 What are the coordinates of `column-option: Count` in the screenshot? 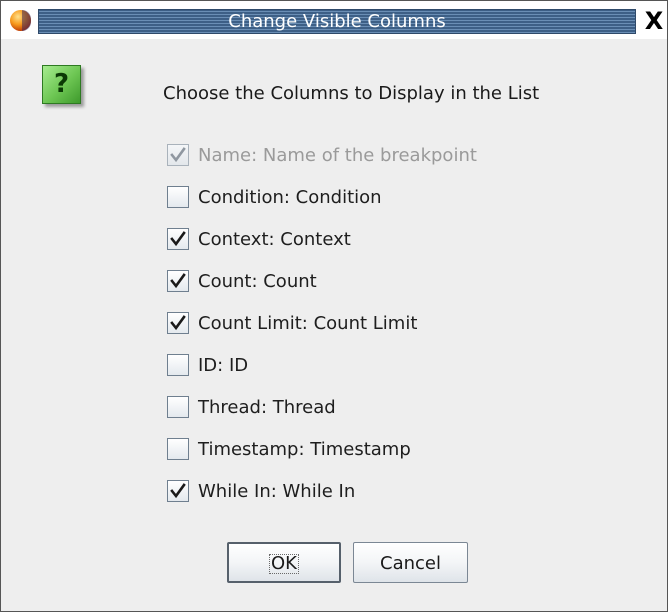 It's located at (242, 281).